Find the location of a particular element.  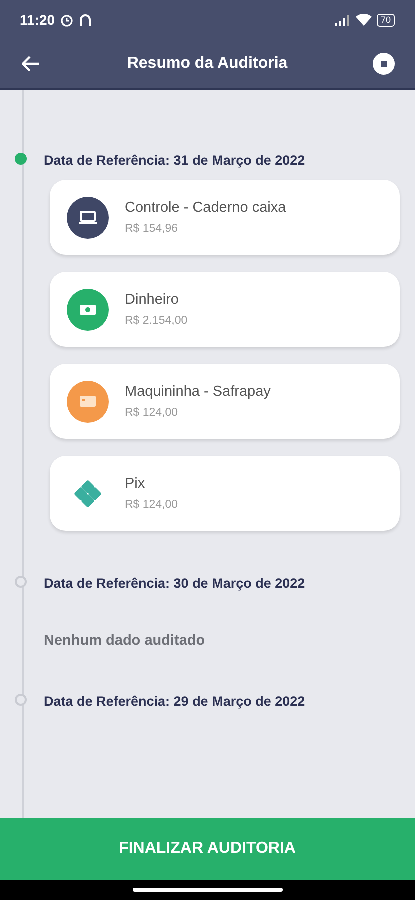

payment-name: Controle - Caderno caixa is located at coordinates (205, 208).